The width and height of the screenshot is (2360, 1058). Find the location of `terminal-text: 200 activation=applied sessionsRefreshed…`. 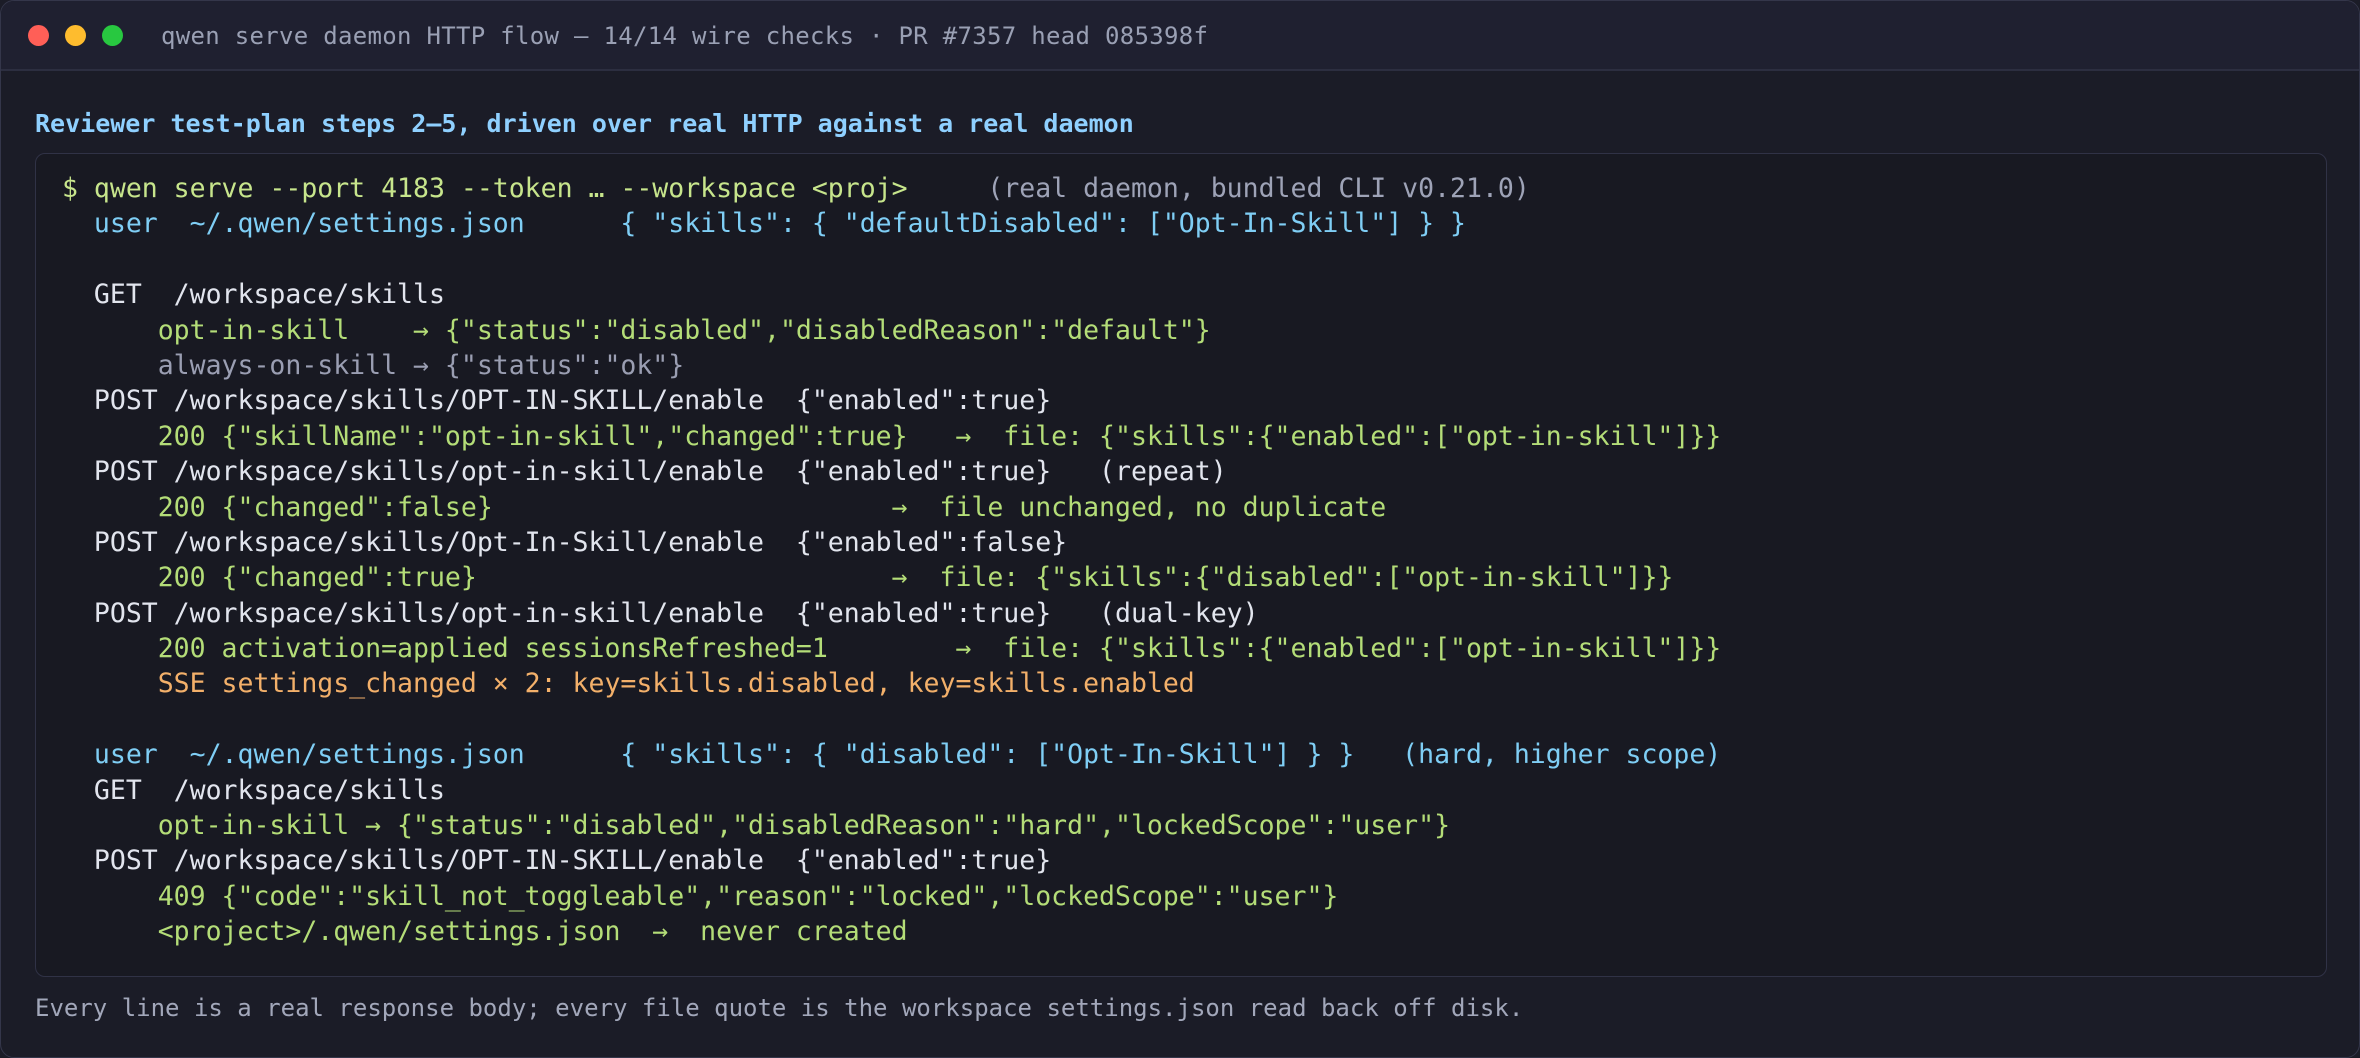

terminal-text: 200 activation=applied sessionsRefreshed… is located at coordinates (892, 649).